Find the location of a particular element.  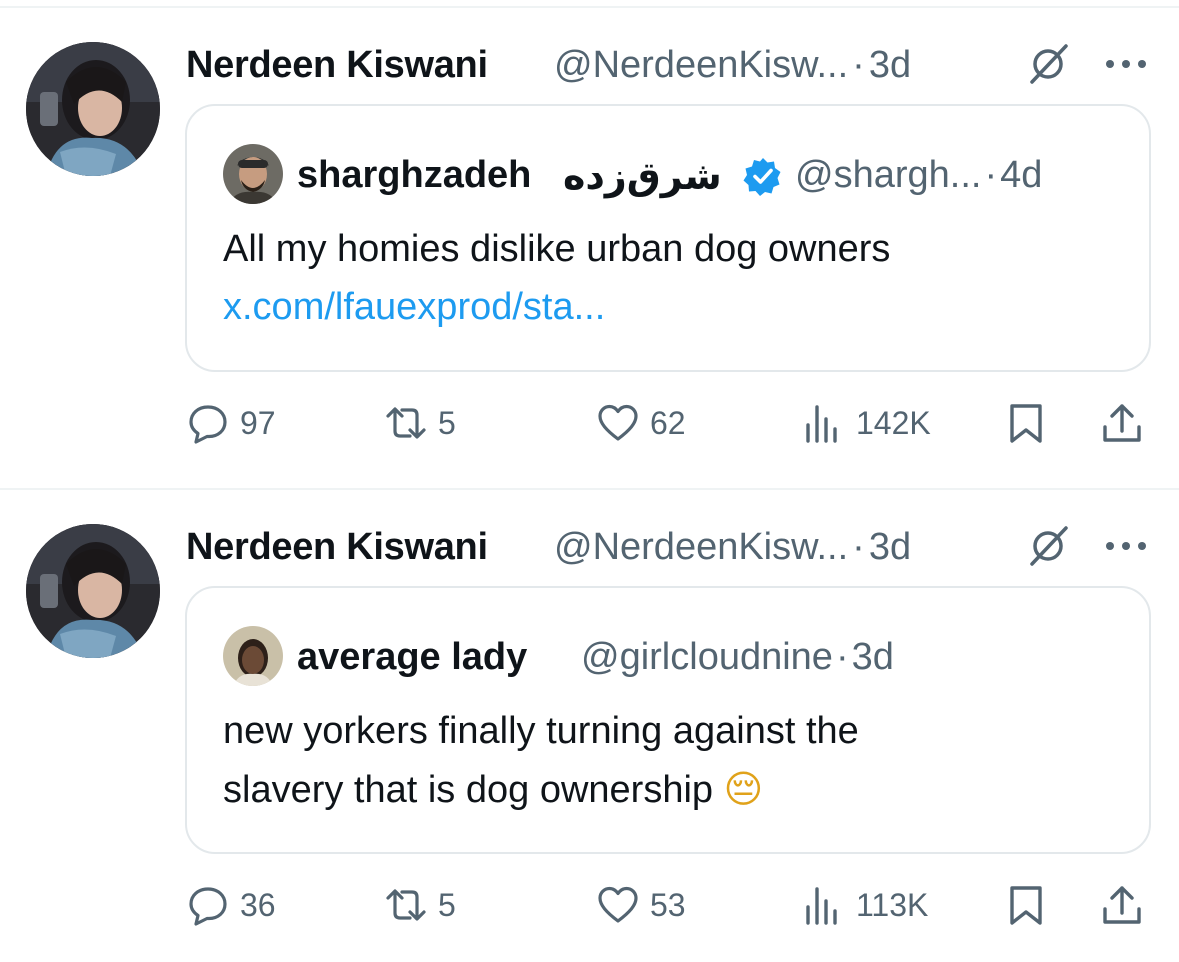

tweet-actions: 36 5 53 113K is located at coordinates (668, 905).